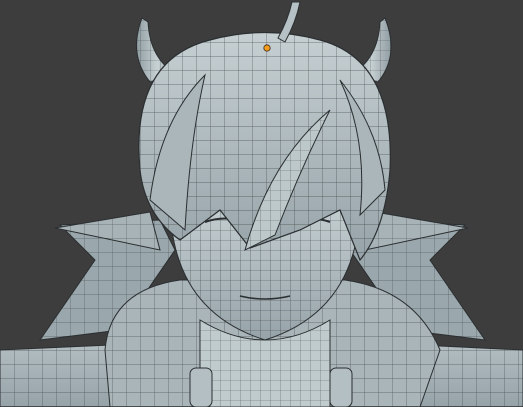 The width and height of the screenshot is (523, 407). What do you see at coordinates (201, 387) in the screenshot?
I see `drawstring-left` at bounding box center [201, 387].